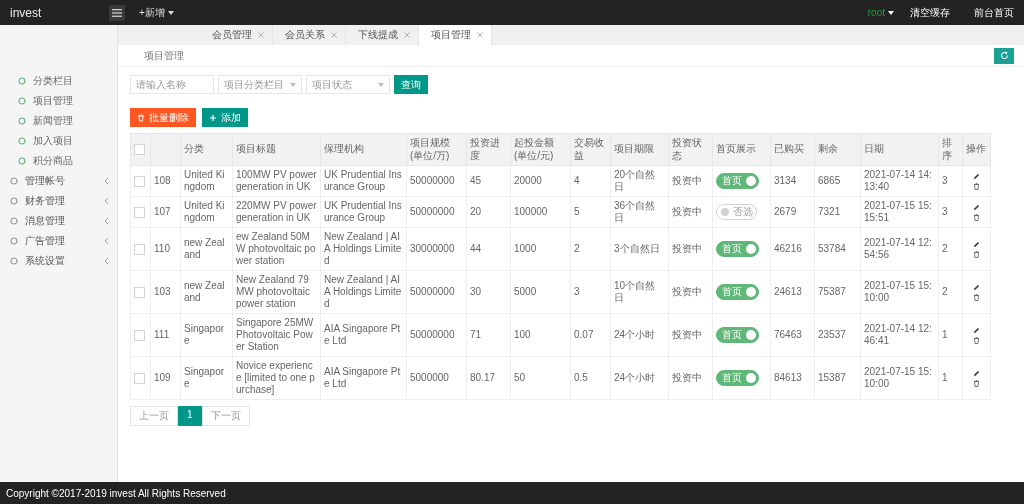 The height and width of the screenshot is (504, 1024). I want to click on select-field: 项目状态, so click(348, 84).